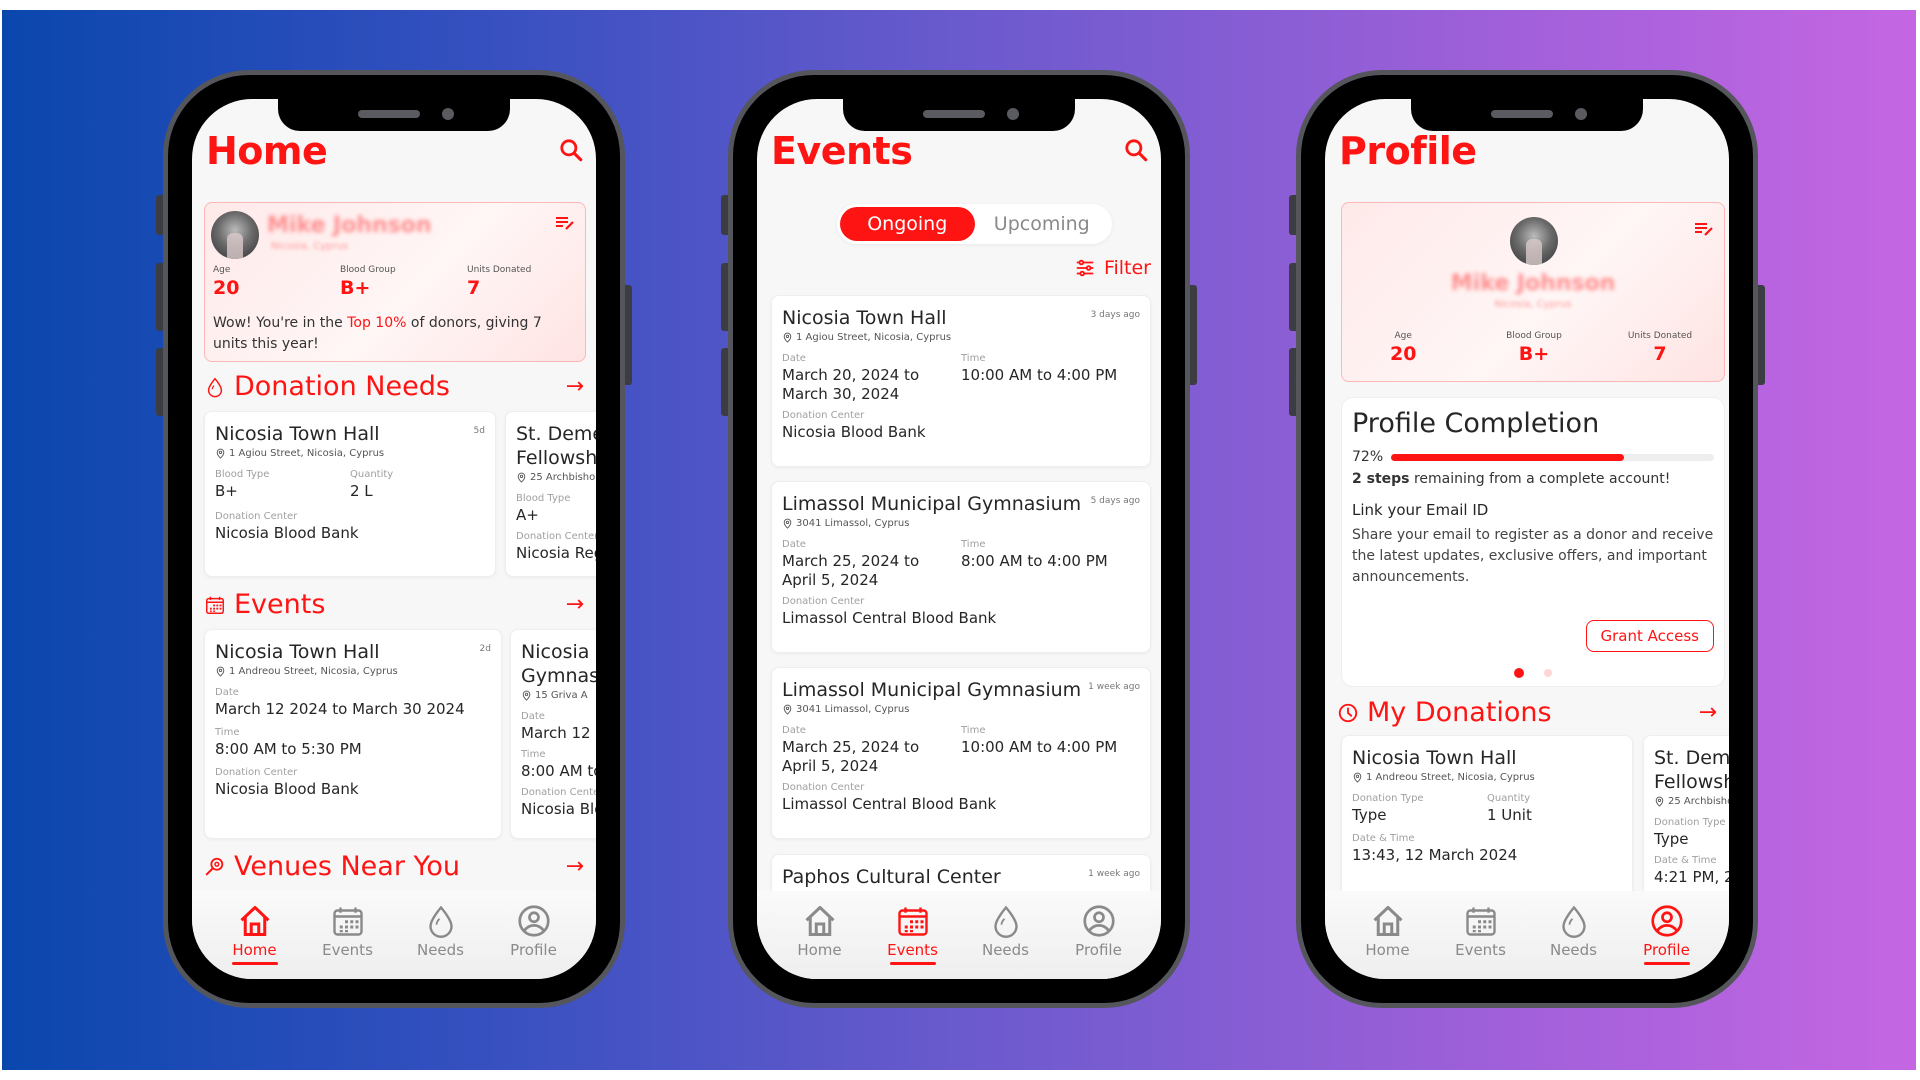  I want to click on user-location: Nicosia, Cyprus, so click(1533, 304).